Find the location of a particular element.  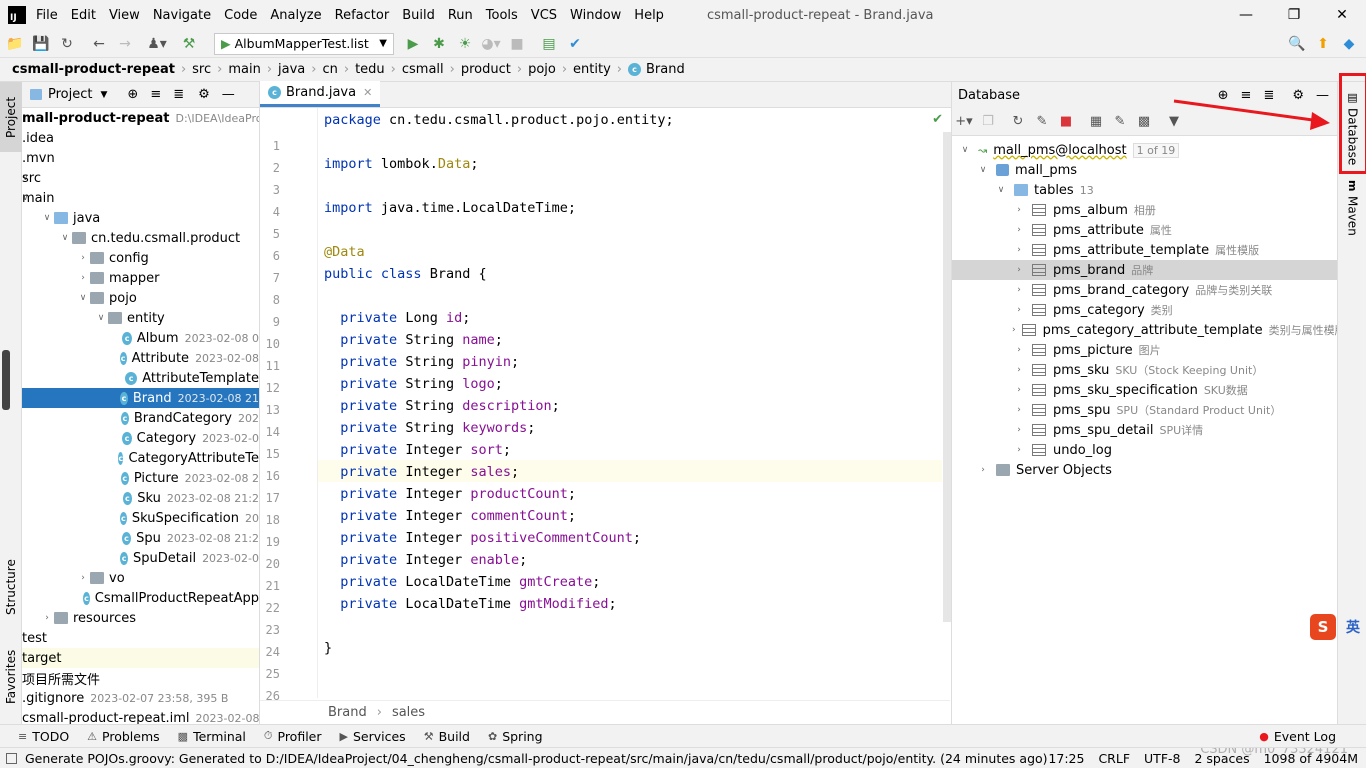

tree-item: .mvn is located at coordinates (140, 158).